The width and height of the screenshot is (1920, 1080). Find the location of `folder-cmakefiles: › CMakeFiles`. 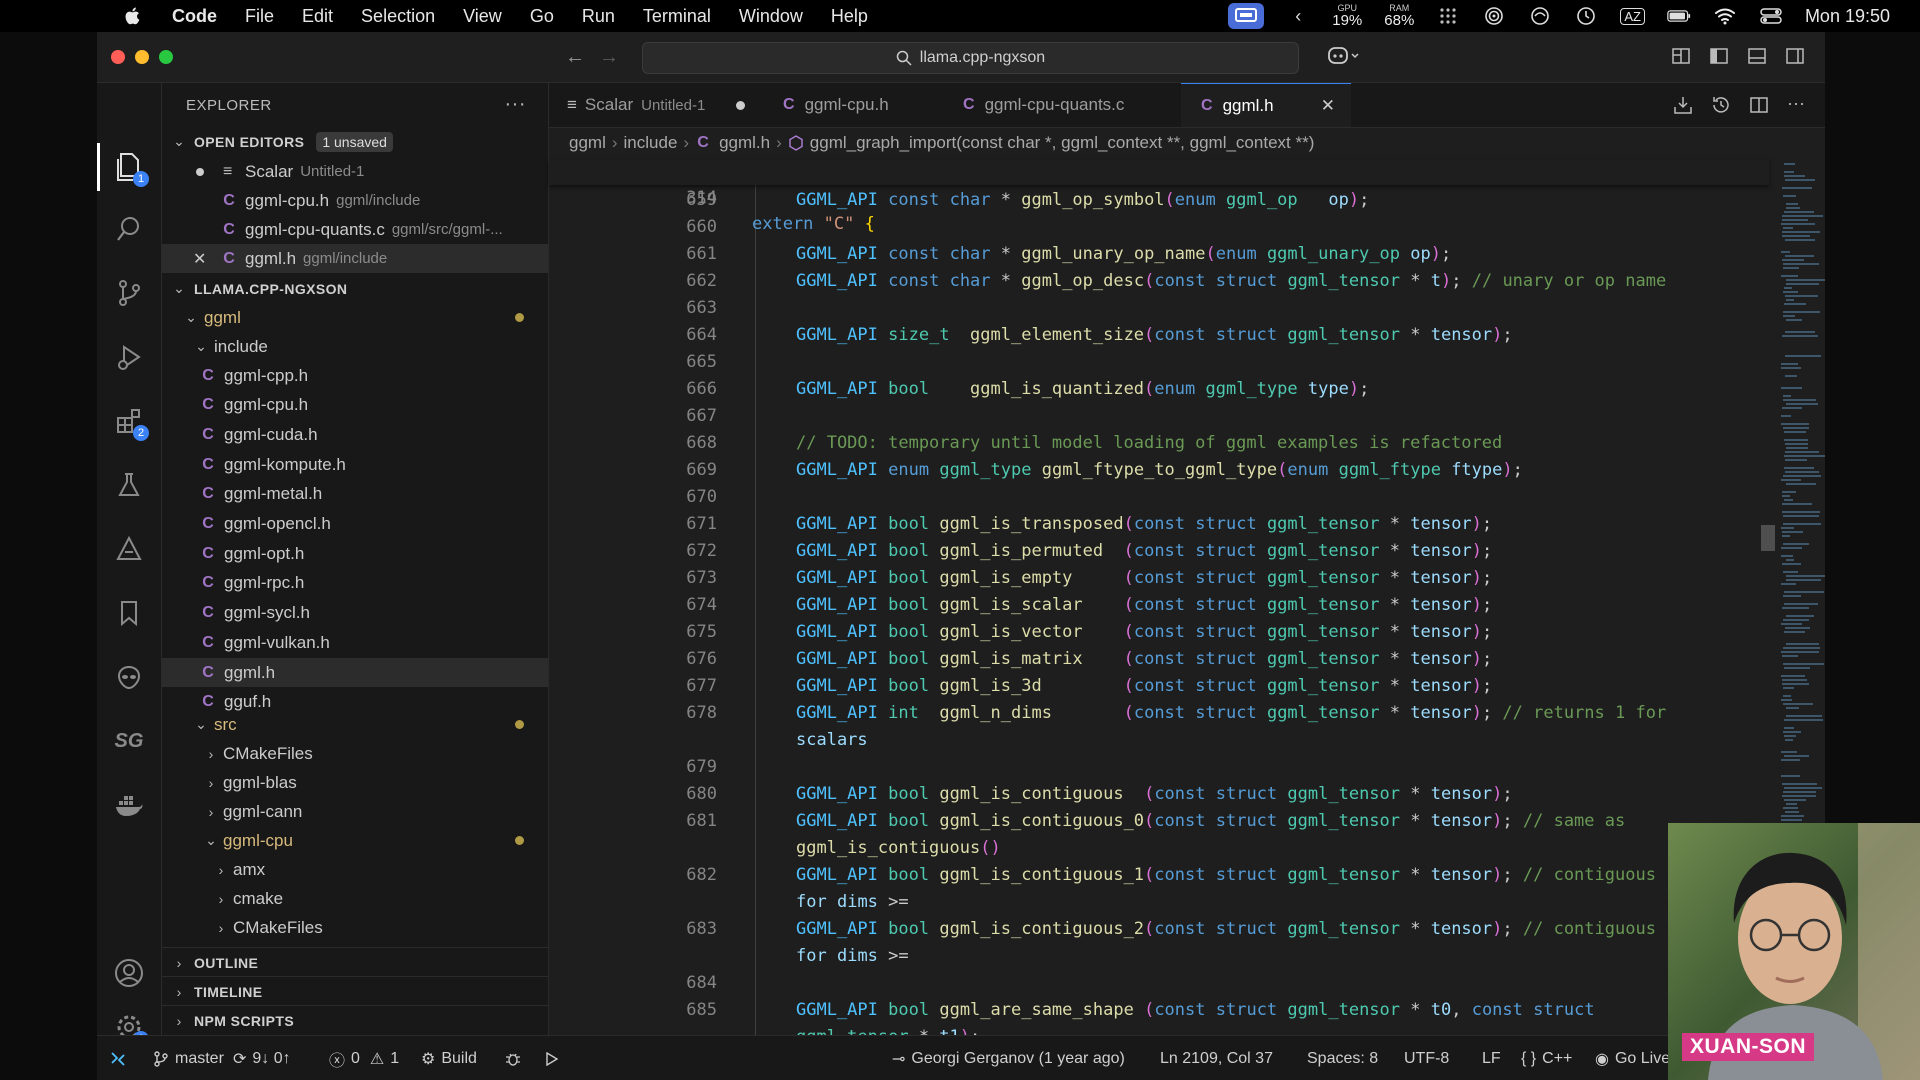

folder-cmakefiles: › CMakeFiles is located at coordinates (355, 753).